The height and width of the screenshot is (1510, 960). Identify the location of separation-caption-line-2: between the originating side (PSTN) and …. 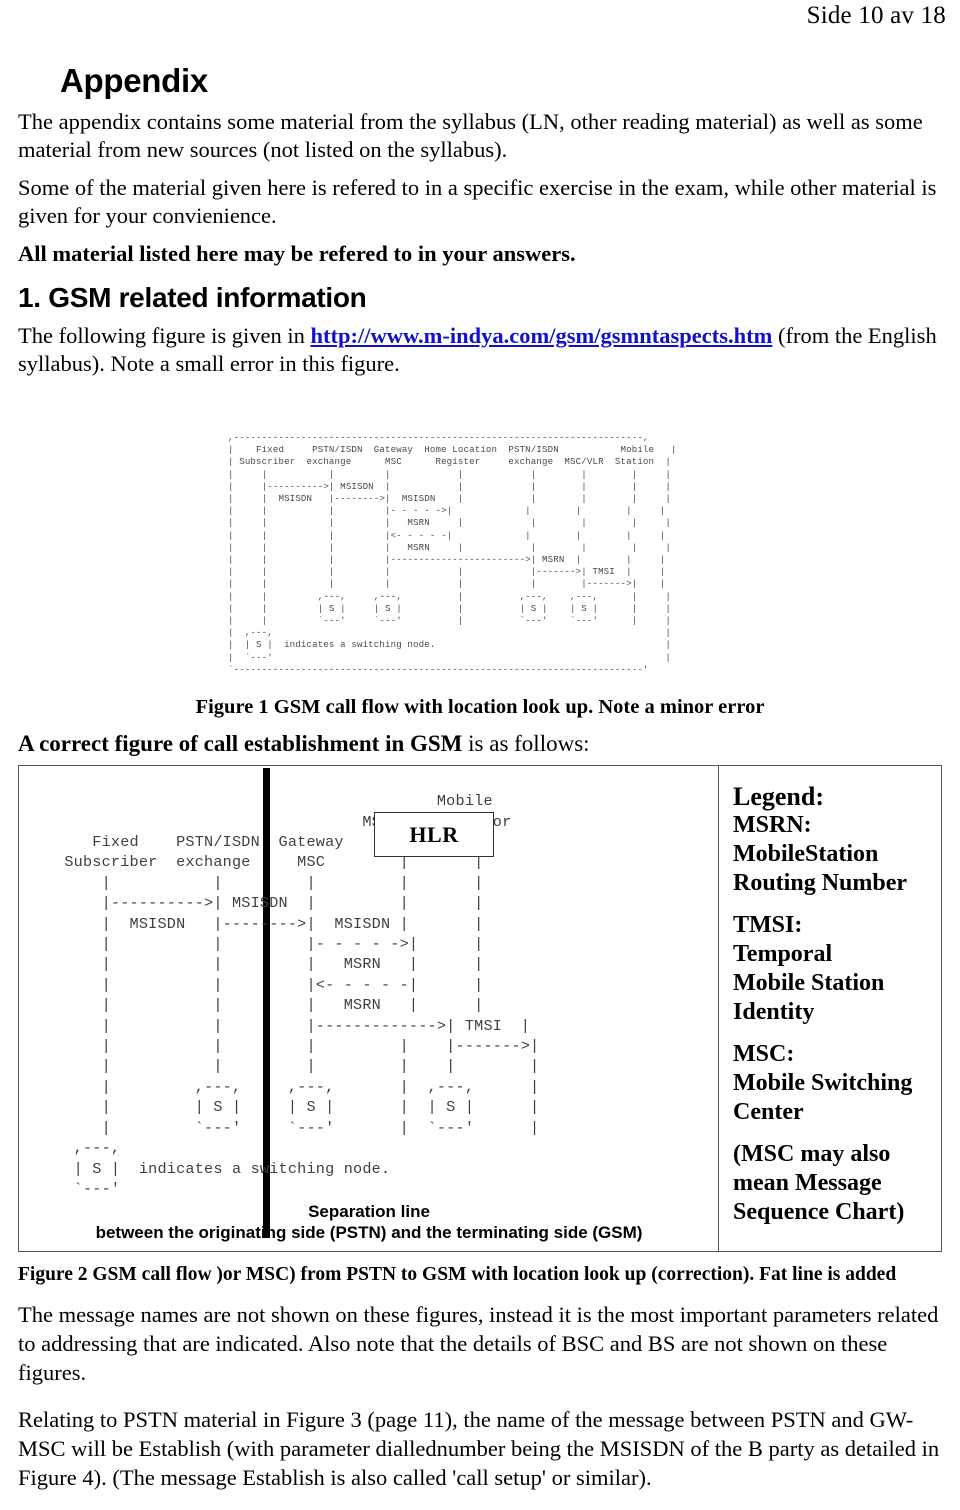
(369, 1232).